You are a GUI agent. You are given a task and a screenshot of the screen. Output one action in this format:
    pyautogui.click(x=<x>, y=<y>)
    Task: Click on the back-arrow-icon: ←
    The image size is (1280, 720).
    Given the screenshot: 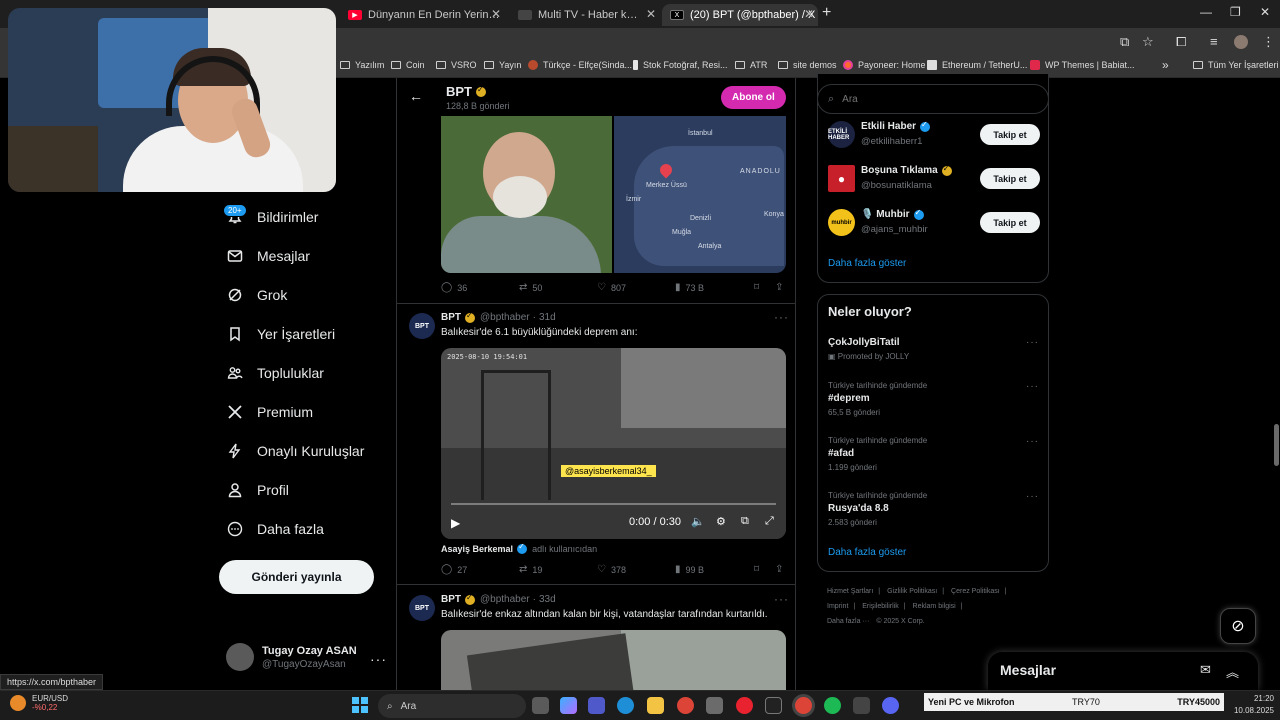 What is the action you would take?
    pyautogui.click(x=416, y=96)
    